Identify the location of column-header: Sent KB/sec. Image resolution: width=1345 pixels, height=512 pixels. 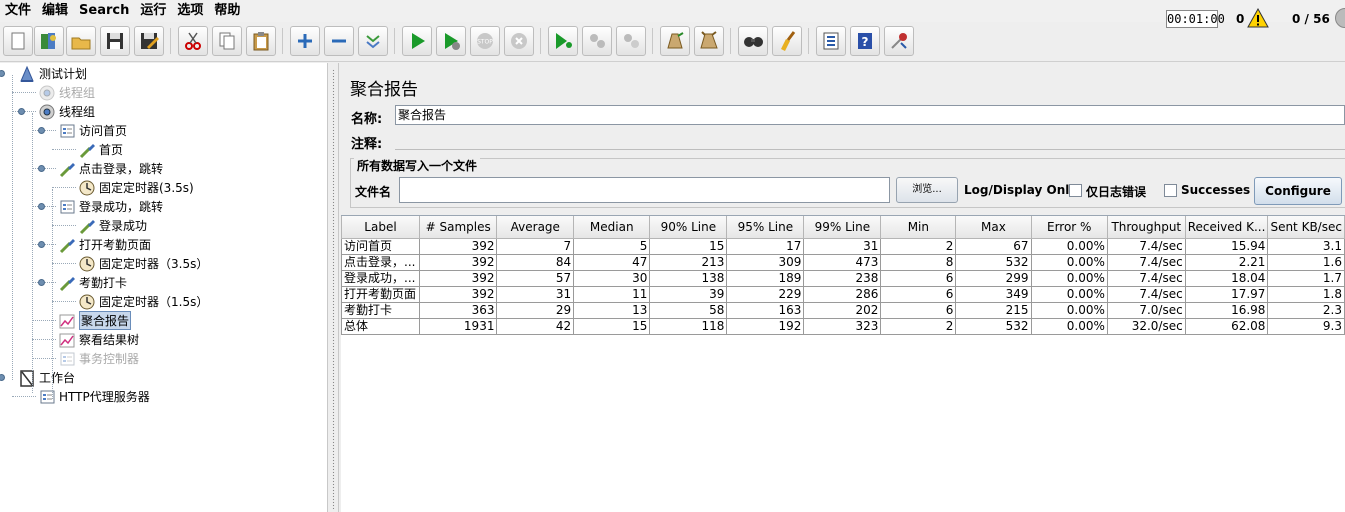
(1306, 227).